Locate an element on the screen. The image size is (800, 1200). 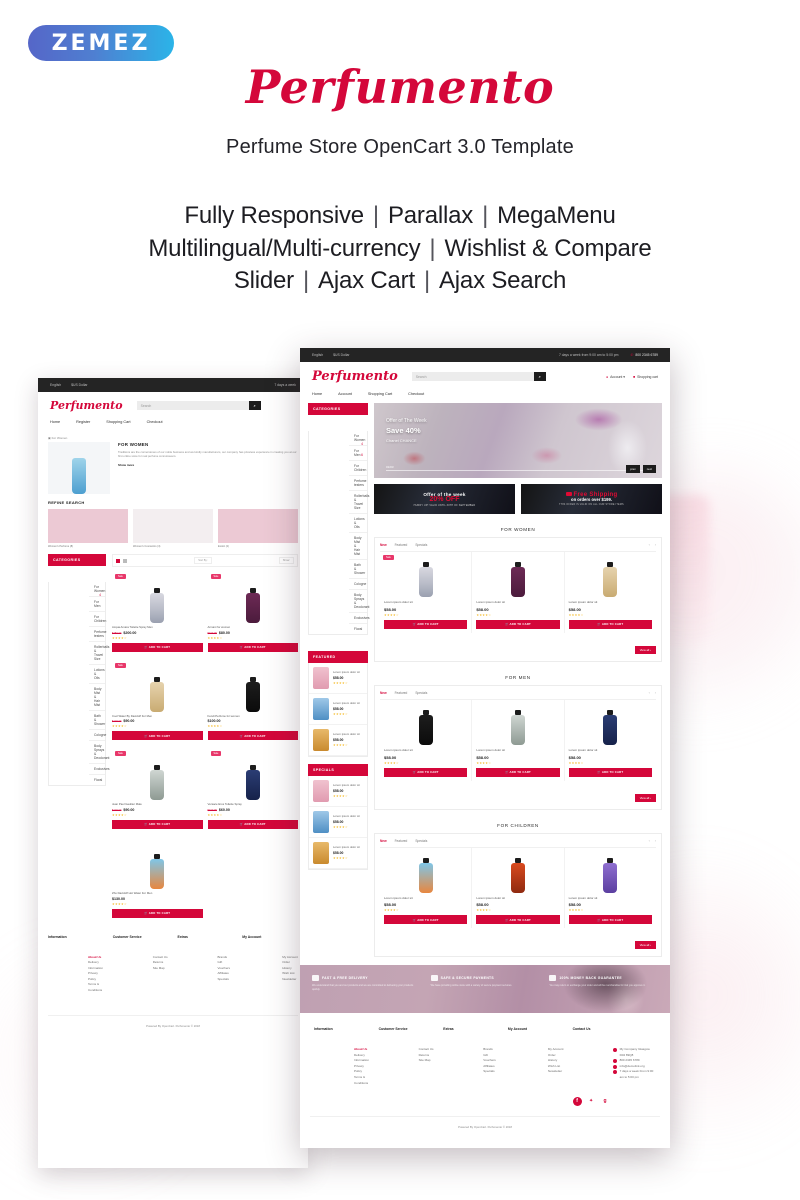
list-view-icon is located at coordinates (125, 560).